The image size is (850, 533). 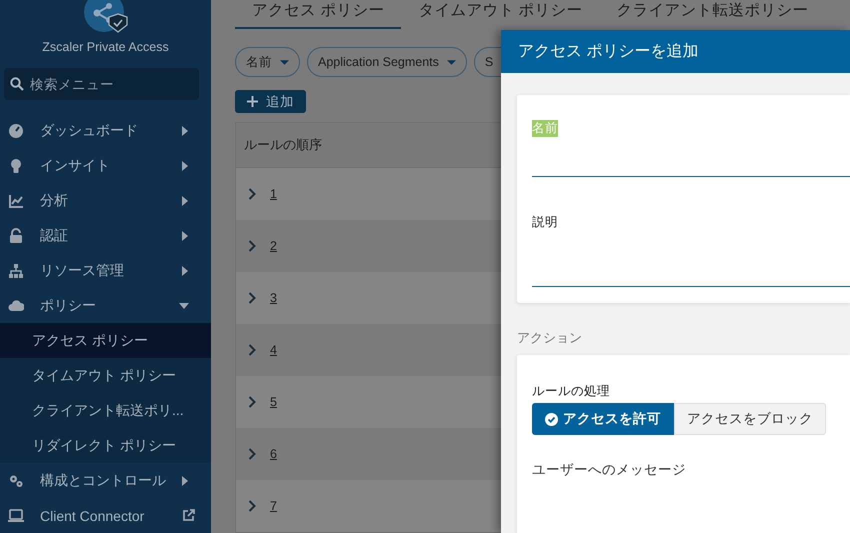 What do you see at coordinates (545, 128) in the screenshot?
I see `field-label: 名前` at bounding box center [545, 128].